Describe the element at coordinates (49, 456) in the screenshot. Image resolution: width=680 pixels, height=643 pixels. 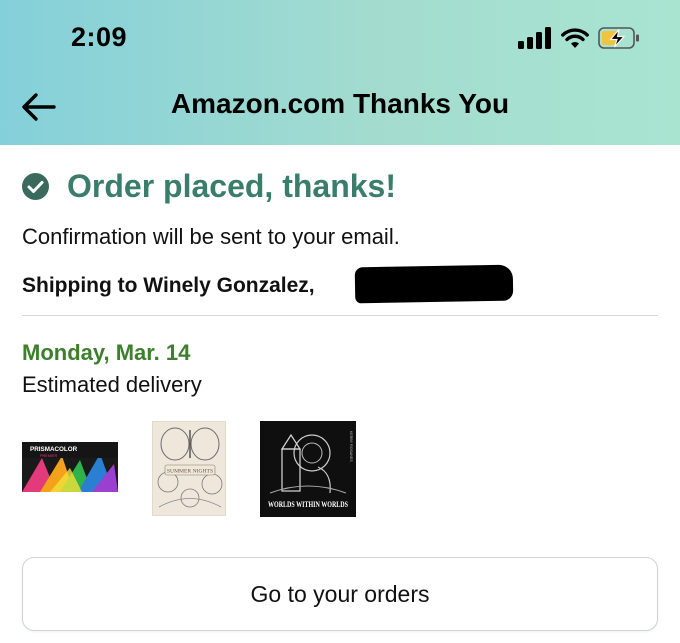
I see `prismacolor-sub-text: PREMIER` at that location.